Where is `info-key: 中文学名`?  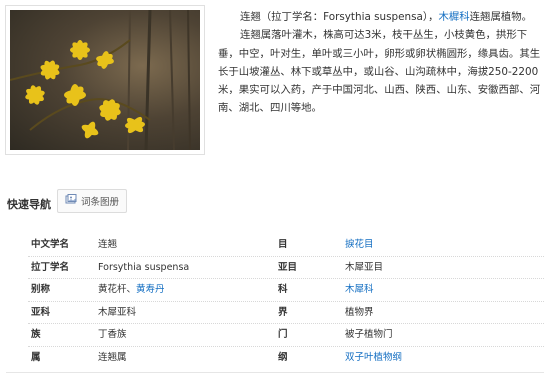 info-key: 中文学名 is located at coordinates (50, 244).